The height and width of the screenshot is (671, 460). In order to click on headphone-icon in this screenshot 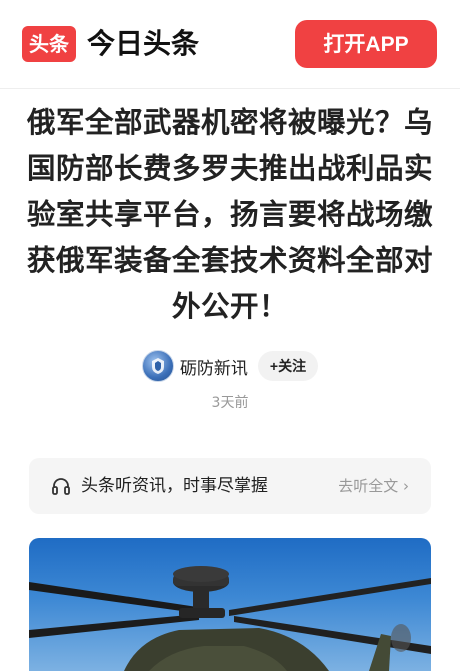, I will do `click(61, 486)`.